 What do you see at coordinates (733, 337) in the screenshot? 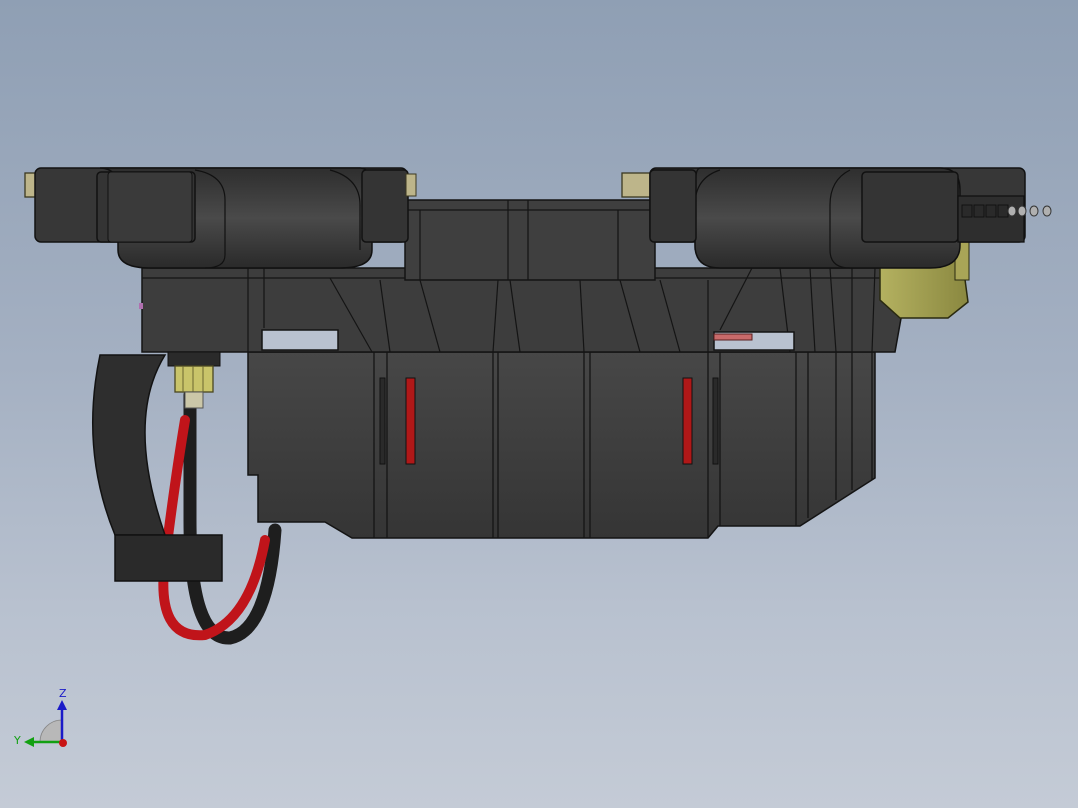
I see `pink-tab` at bounding box center [733, 337].